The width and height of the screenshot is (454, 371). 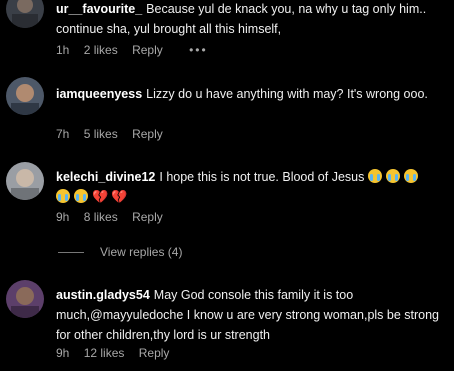 What do you see at coordinates (105, 177) in the screenshot?
I see `username: kelechi_divine12` at bounding box center [105, 177].